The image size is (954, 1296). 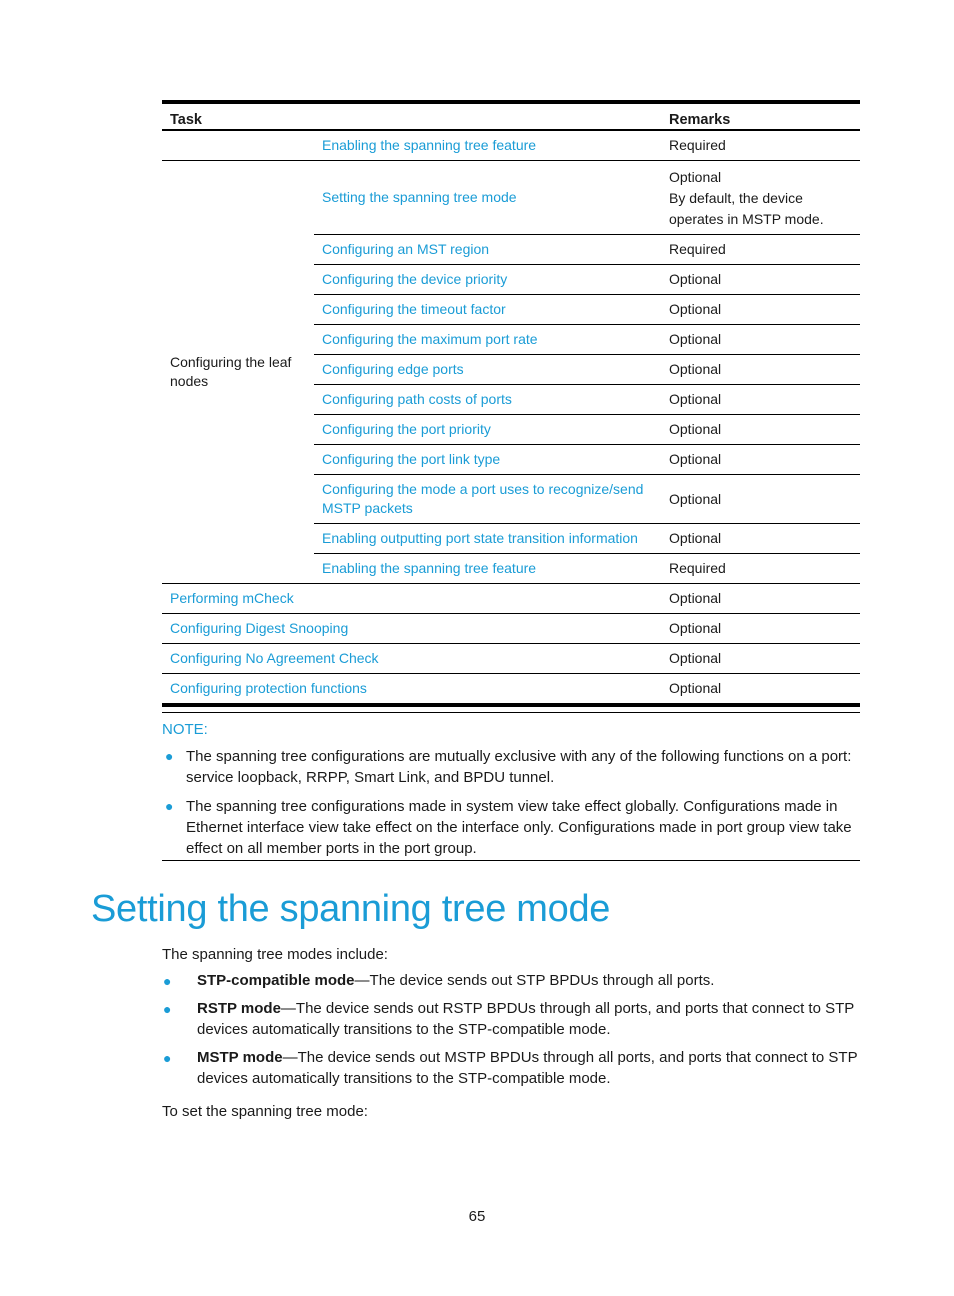 I want to click on table-row: Configuring Digest Snooping Optional, so click(x=511, y=628).